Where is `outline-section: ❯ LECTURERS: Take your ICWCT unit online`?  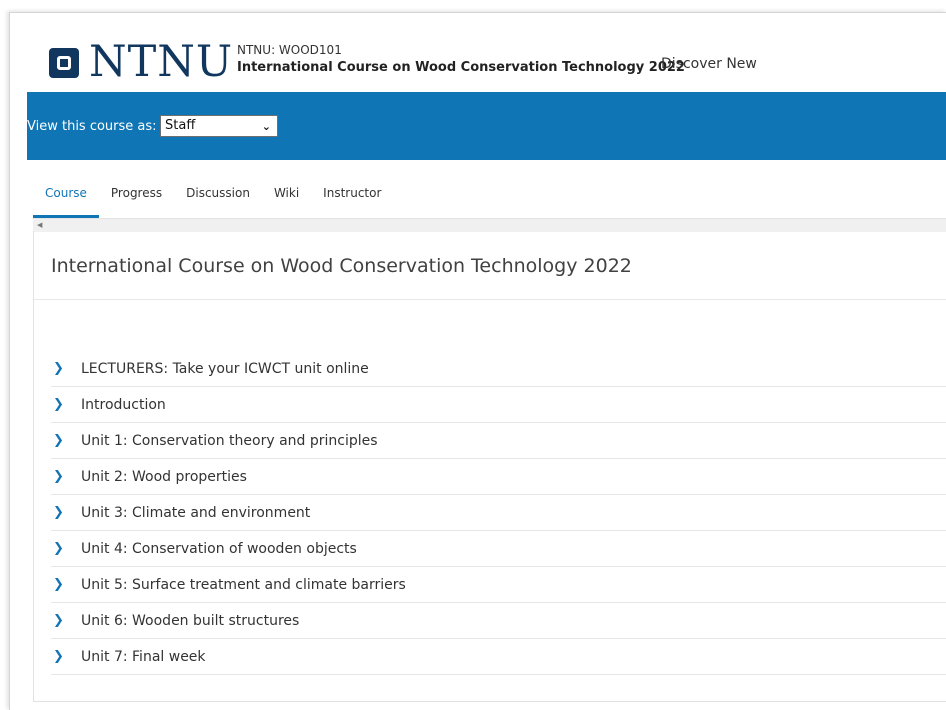 outline-section: ❯ LECTURERS: Take your ICWCT unit online is located at coordinates (498, 369).